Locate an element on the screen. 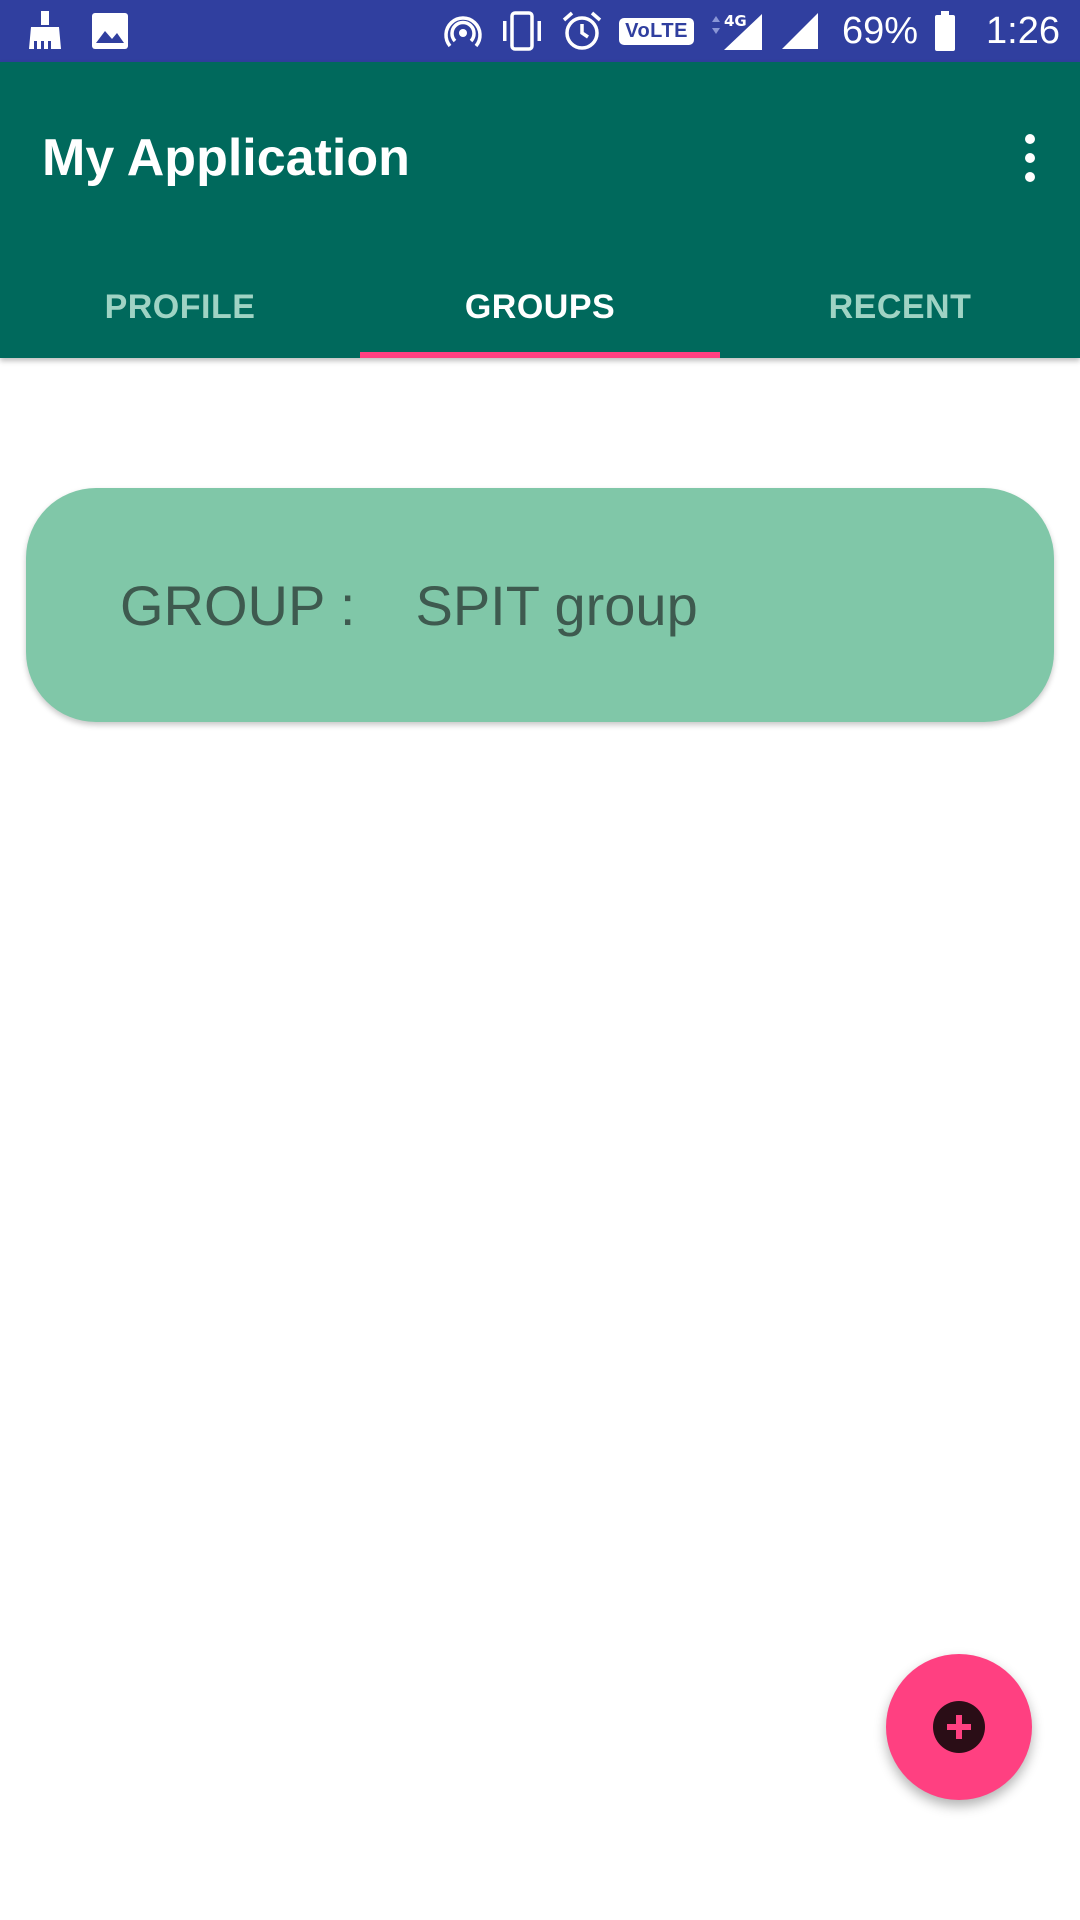 The height and width of the screenshot is (1920, 1080). more-options-button is located at coordinates (1030, 158).